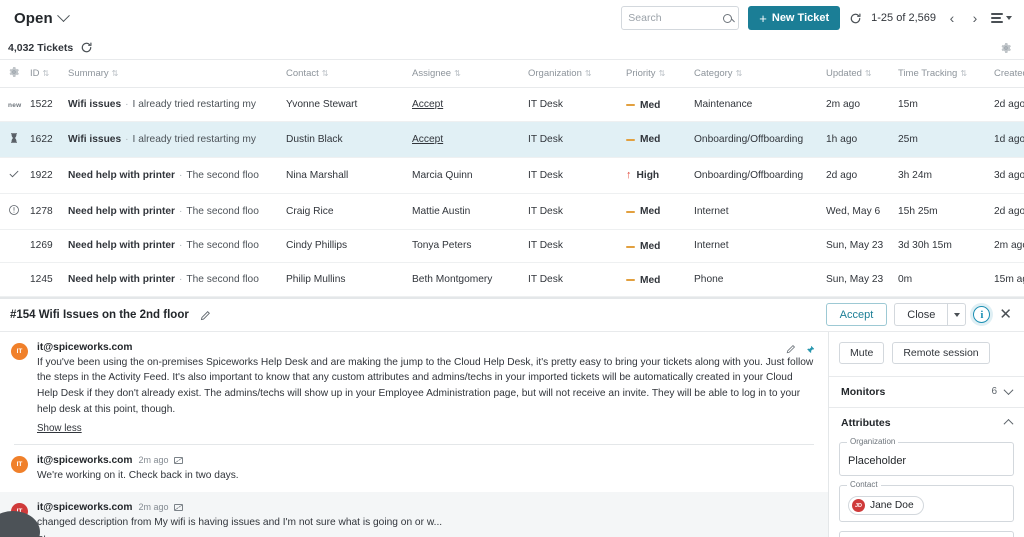 The image size is (1024, 537). What do you see at coordinates (866, 422) in the screenshot?
I see `section-title: Attributes` at bounding box center [866, 422].